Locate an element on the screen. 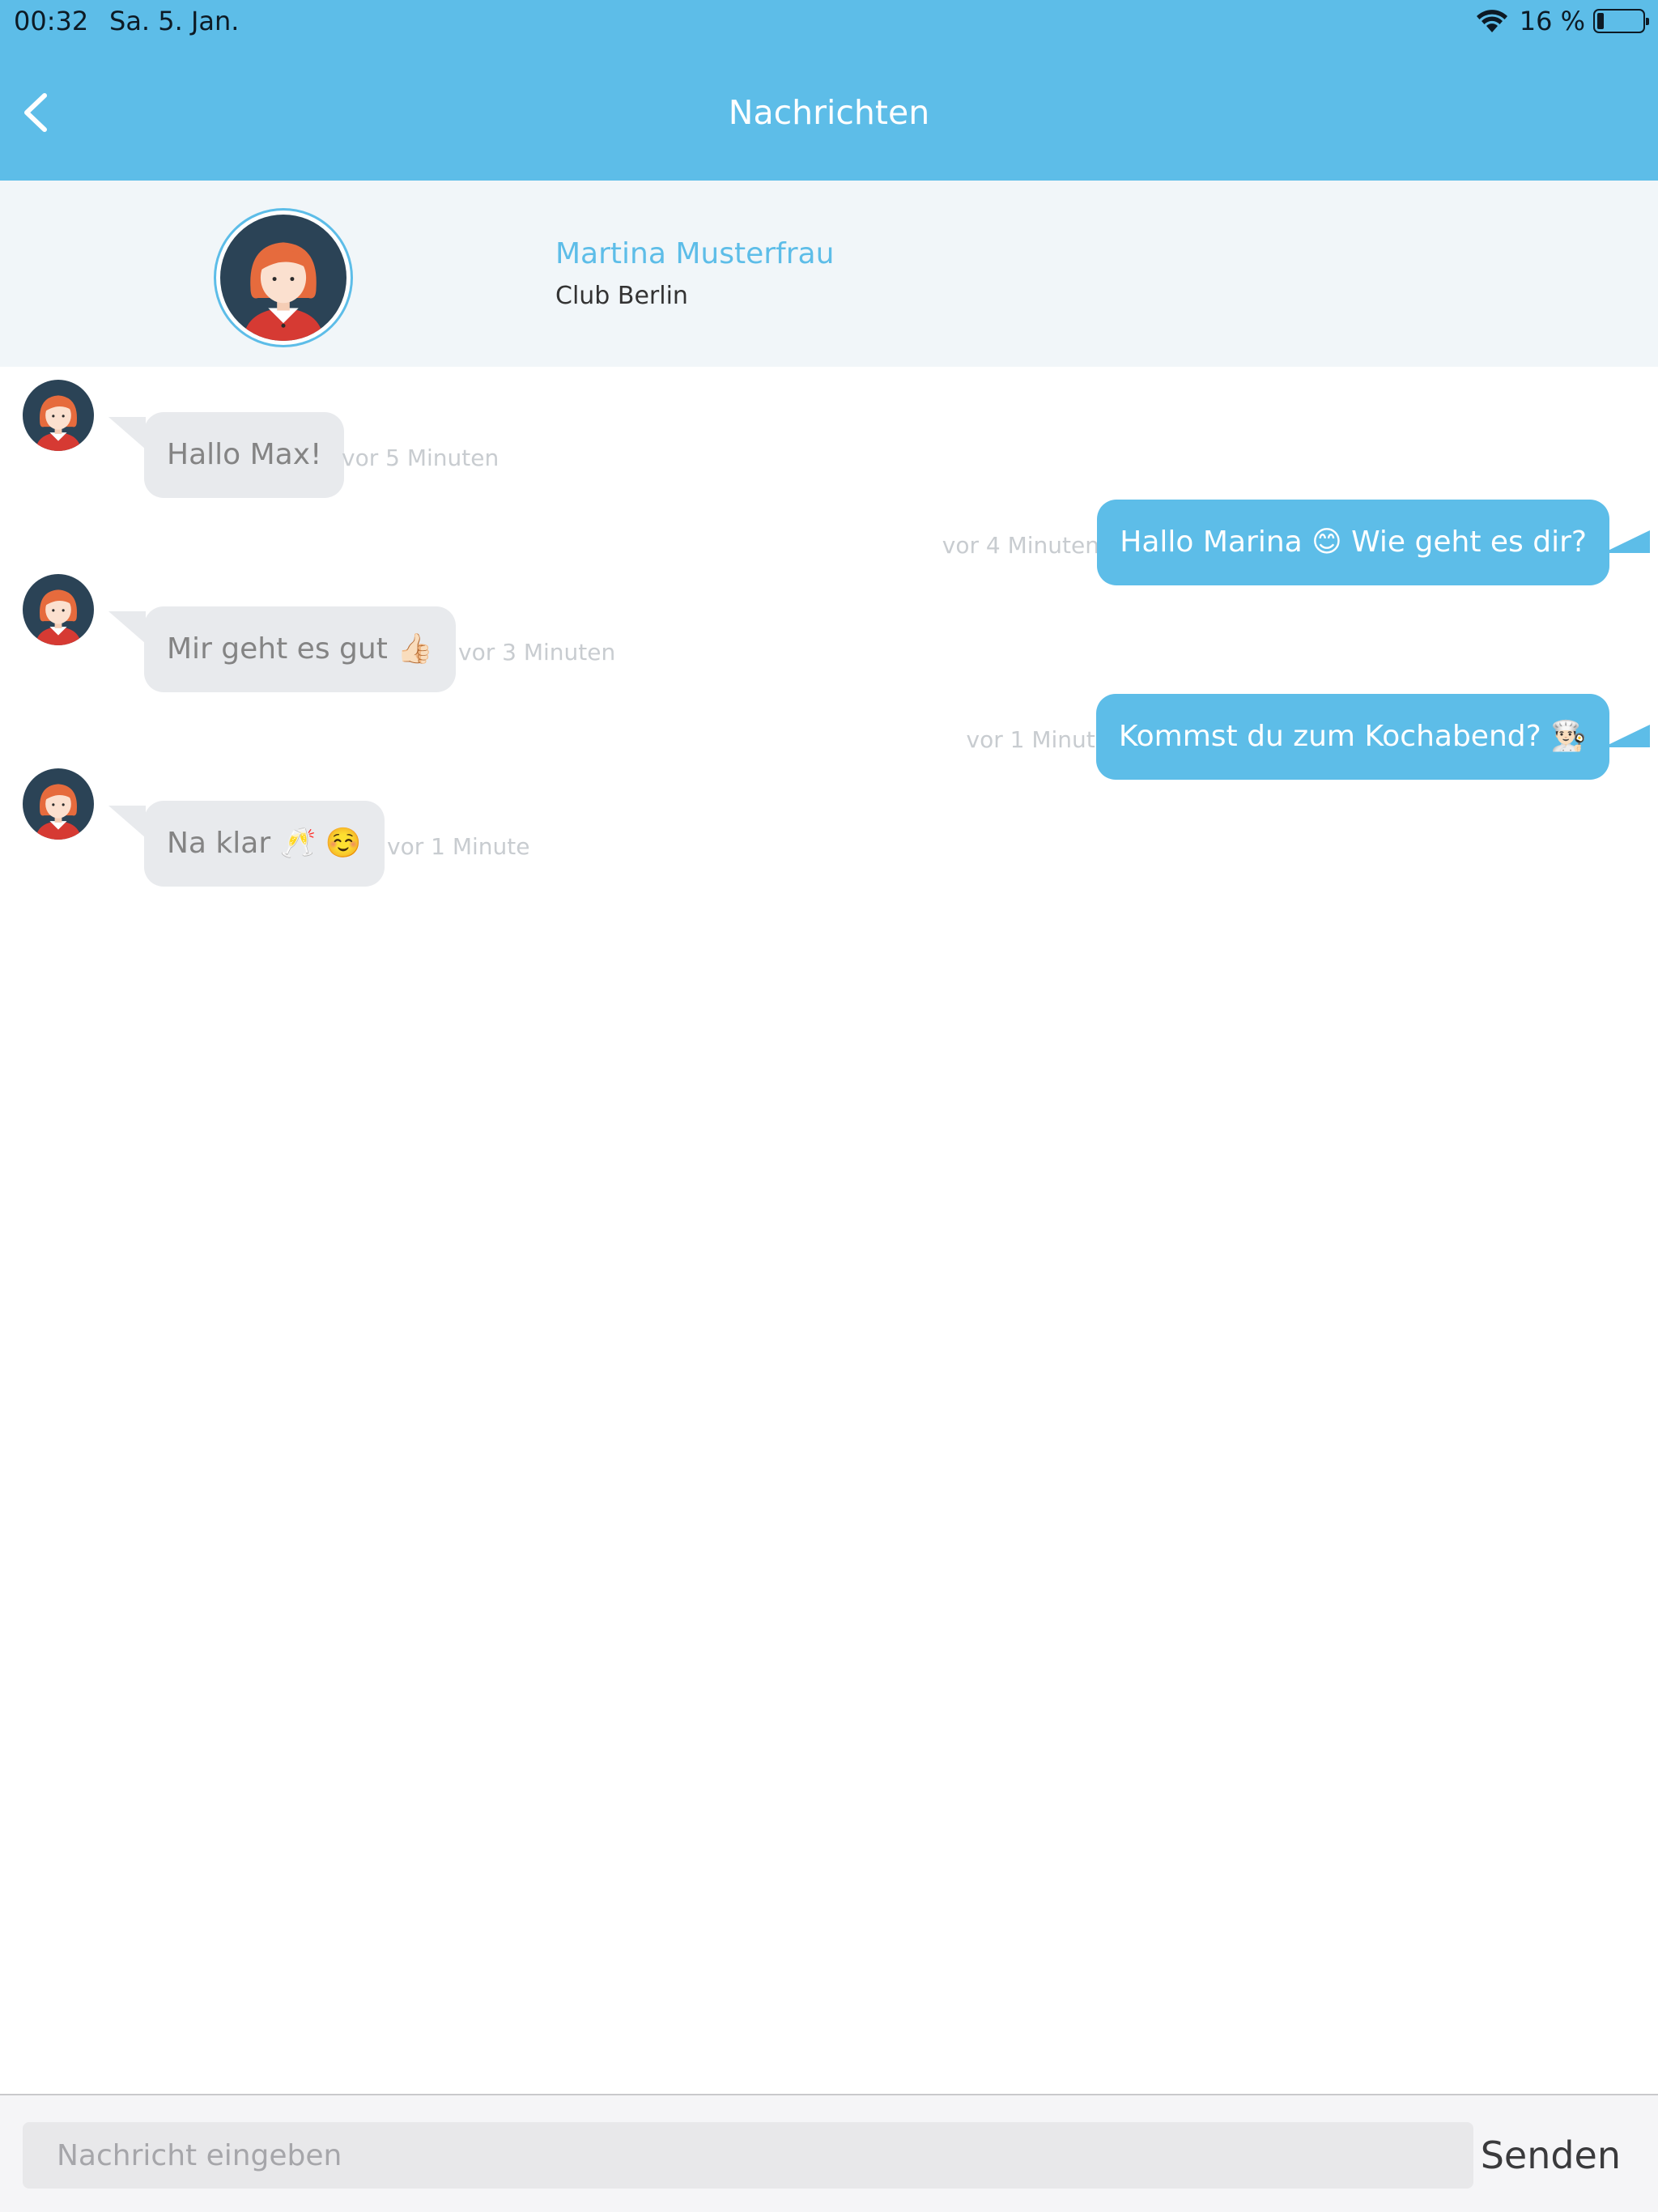 Image resolution: width=1658 pixels, height=2212 pixels. message-row: Na klar 🥂 ☺️ vor 1 Minute is located at coordinates (829, 828).